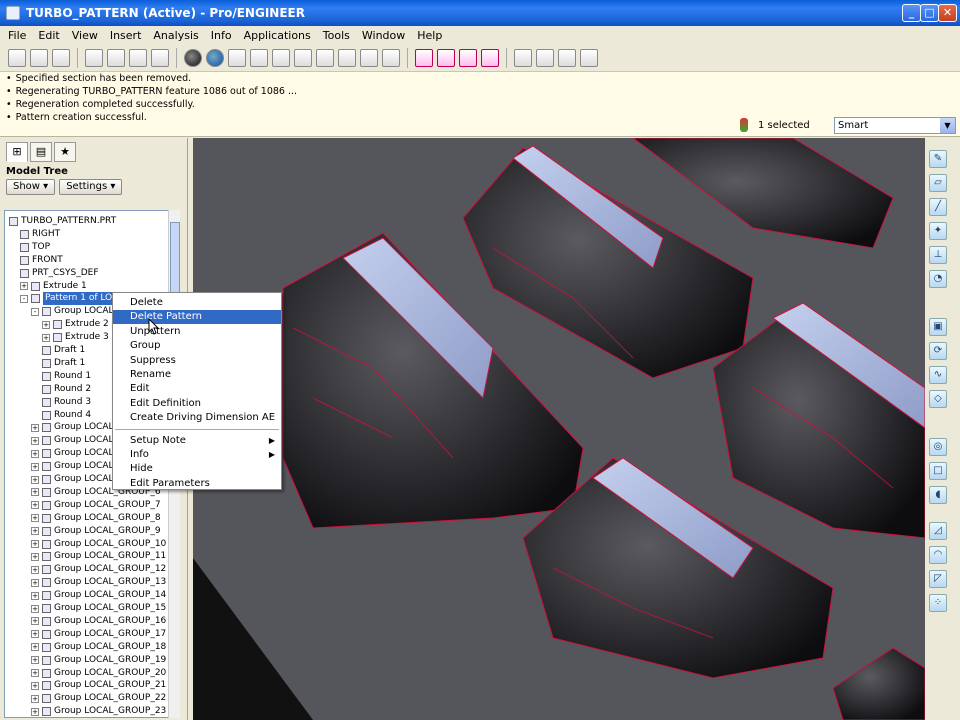 The image size is (960, 720). Describe the element at coordinates (48, 35) in the screenshot. I see `menu-edit: Edit` at that location.